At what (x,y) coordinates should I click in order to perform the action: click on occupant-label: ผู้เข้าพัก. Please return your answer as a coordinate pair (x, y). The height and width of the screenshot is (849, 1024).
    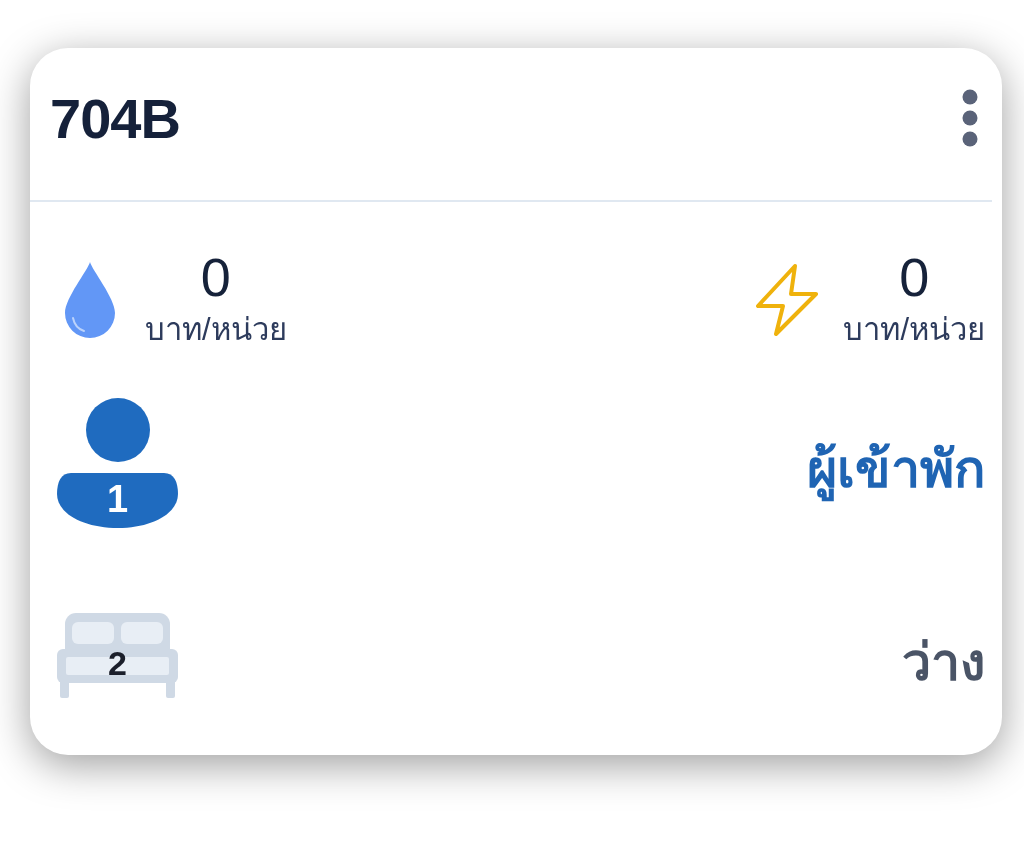
    Looking at the image, I should click on (896, 463).